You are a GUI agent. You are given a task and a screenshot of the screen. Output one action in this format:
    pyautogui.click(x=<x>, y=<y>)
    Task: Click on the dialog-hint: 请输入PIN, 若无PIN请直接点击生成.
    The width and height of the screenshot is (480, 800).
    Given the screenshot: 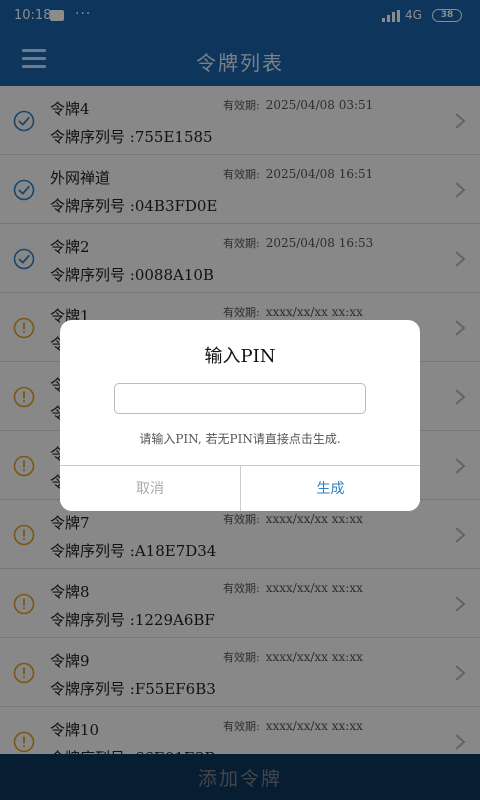 What is the action you would take?
    pyautogui.click(x=240, y=439)
    